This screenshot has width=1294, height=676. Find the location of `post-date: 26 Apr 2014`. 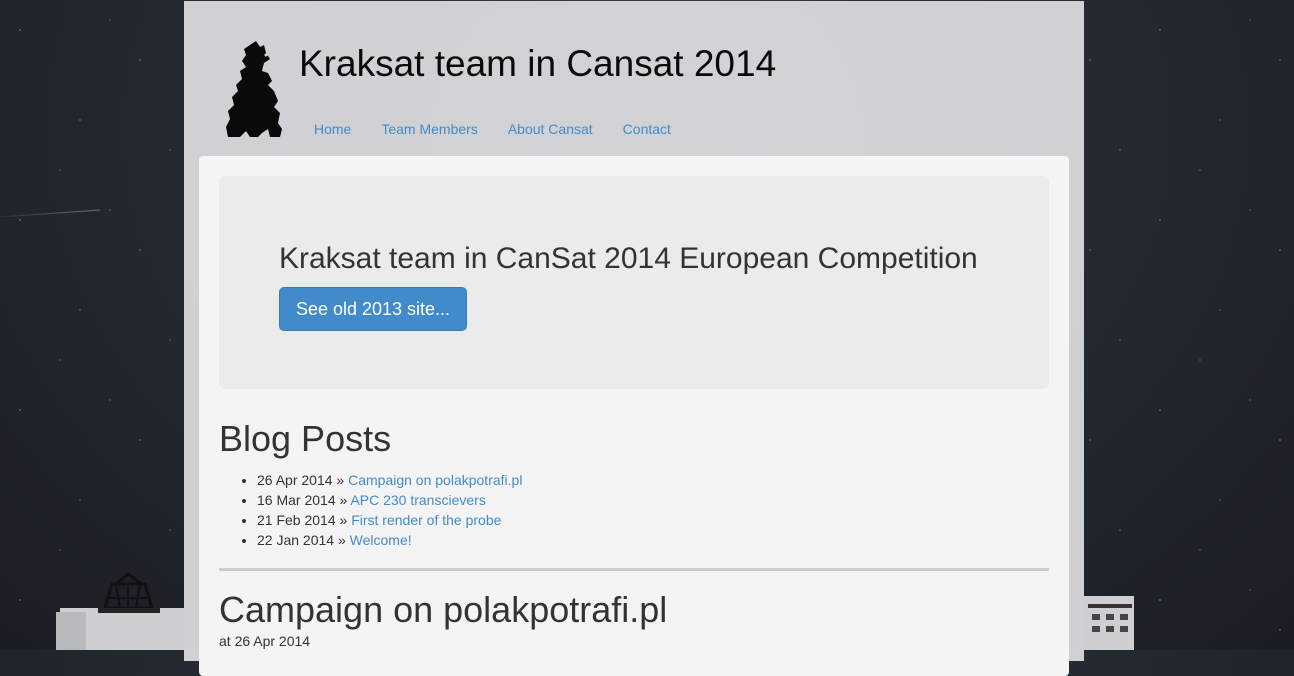

post-date: 26 Apr 2014 is located at coordinates (295, 480).